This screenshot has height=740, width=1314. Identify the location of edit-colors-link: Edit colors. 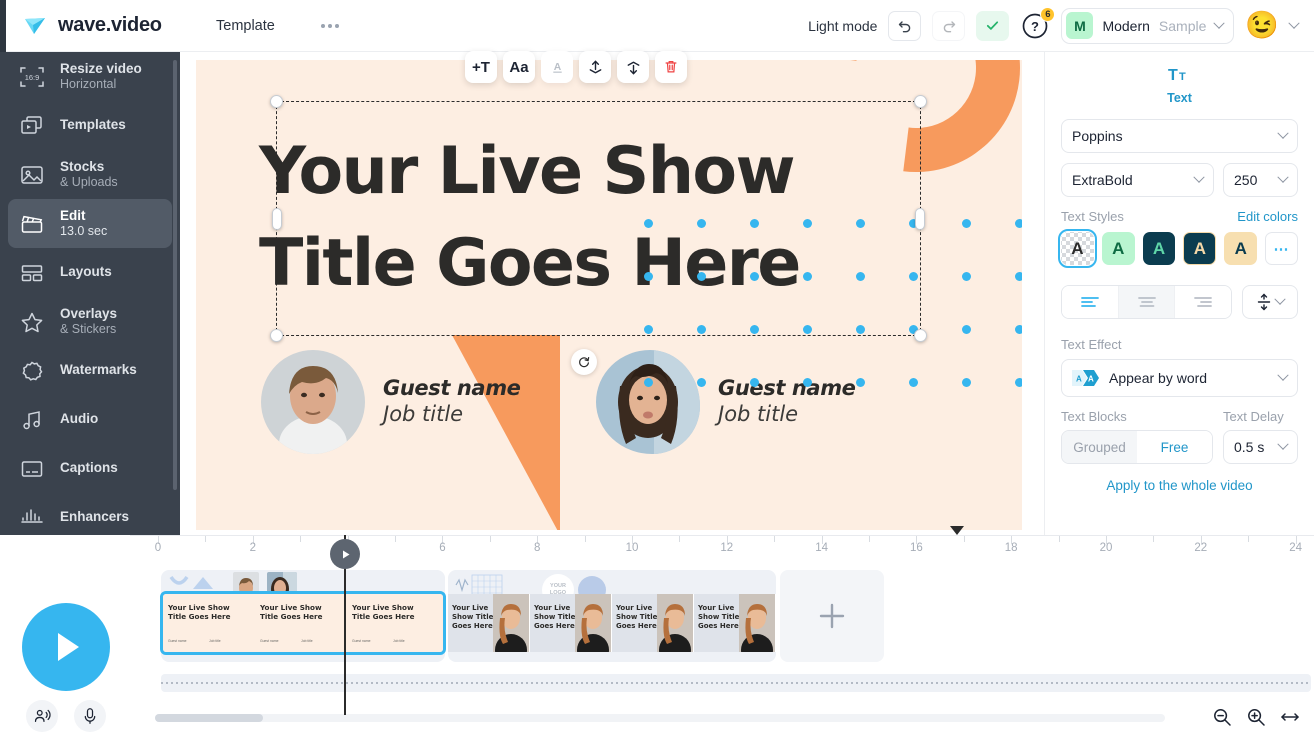
(1267, 216).